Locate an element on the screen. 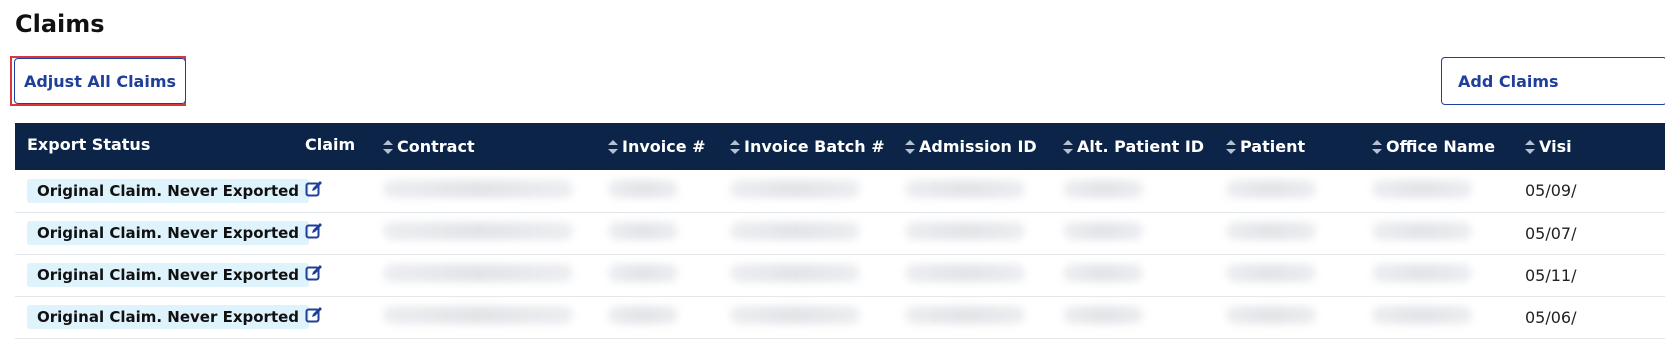 This screenshot has height=364, width=1665. column-header-invoice-number: Invoice # is located at coordinates (657, 146).